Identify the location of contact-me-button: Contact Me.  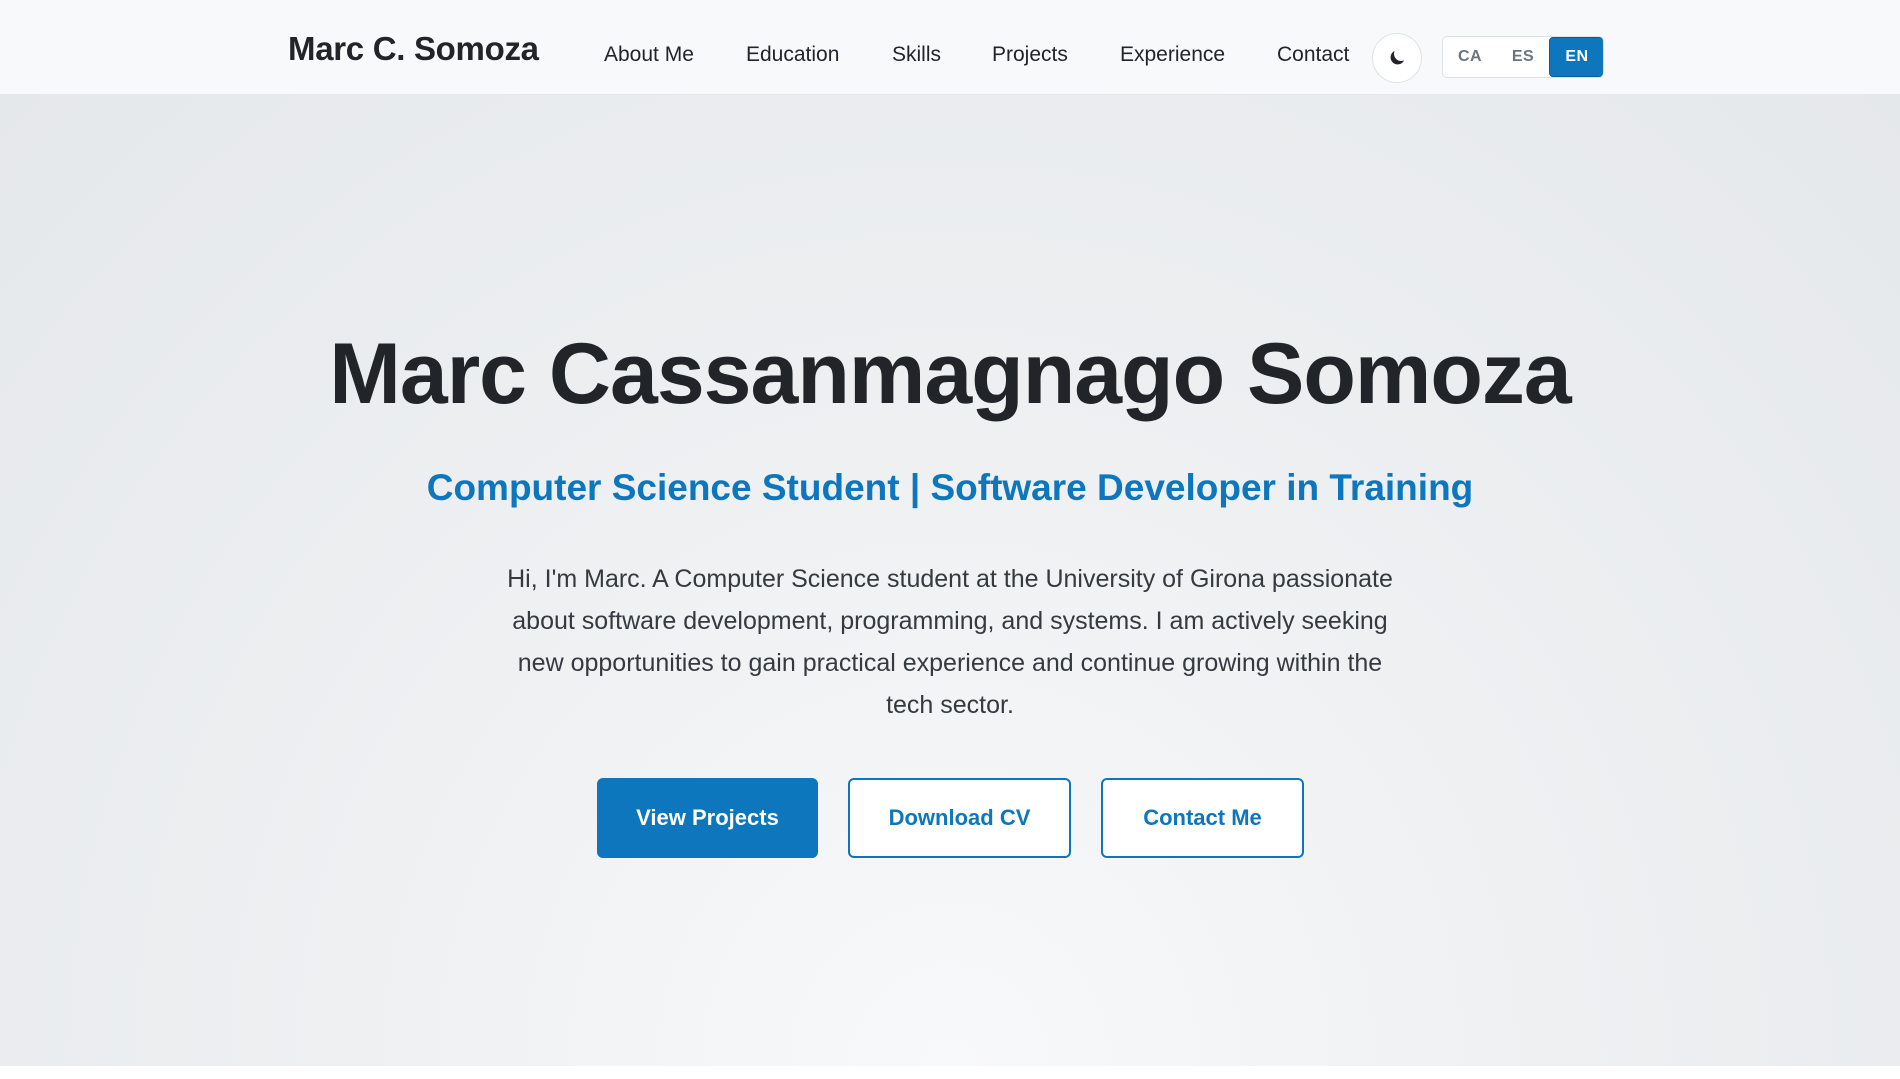
(1202, 818).